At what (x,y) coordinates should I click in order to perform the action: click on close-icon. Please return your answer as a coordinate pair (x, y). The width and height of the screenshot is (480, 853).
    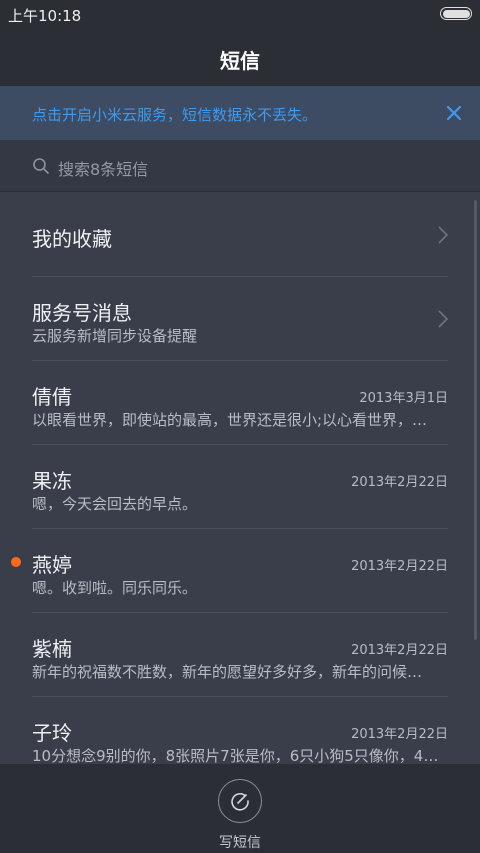
    Looking at the image, I should click on (454, 113).